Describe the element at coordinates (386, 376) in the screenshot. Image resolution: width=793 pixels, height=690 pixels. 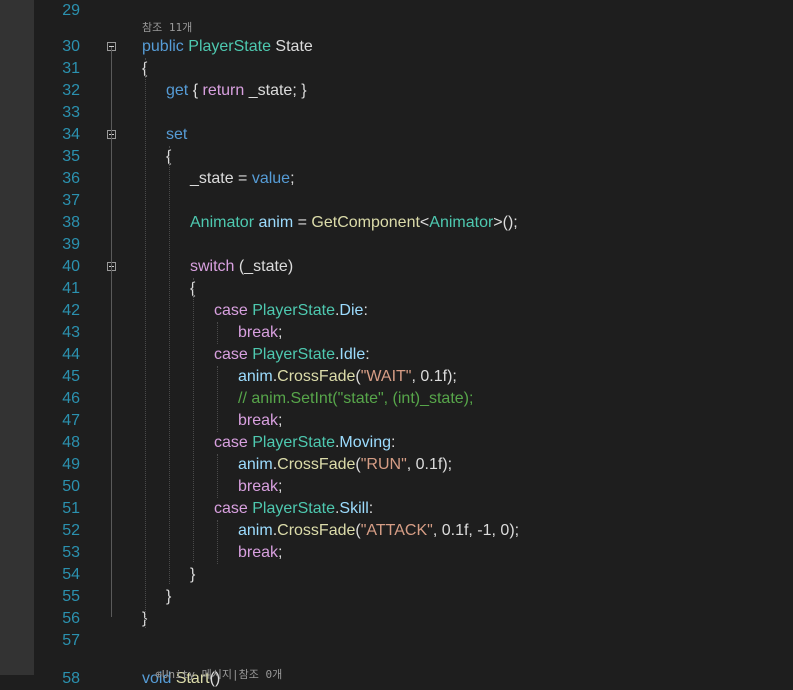
I see `code-token: "WAIT"` at that location.